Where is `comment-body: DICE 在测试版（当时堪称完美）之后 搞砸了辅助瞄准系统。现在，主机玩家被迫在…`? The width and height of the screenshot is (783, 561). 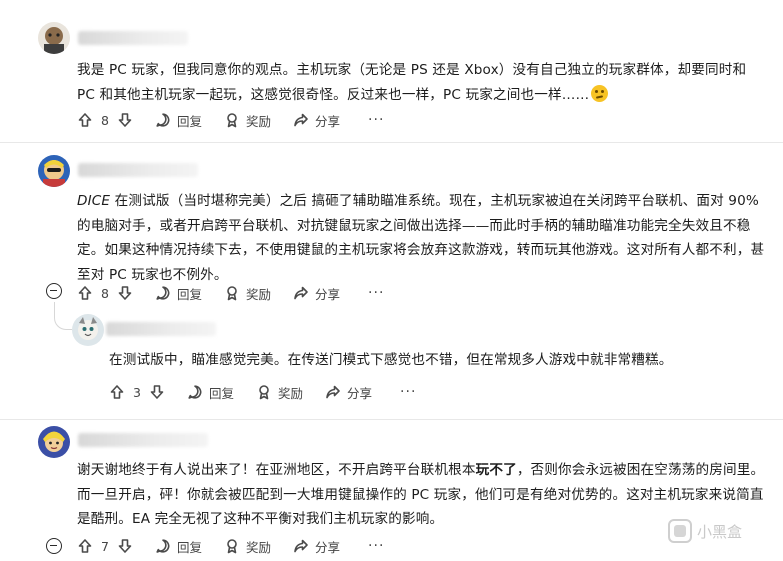 comment-body: DICE 在测试版（当时堪称完美）之后 搞砸了辅助瞄准系统。现在，主机玩家被迫在… is located at coordinates (421, 238).